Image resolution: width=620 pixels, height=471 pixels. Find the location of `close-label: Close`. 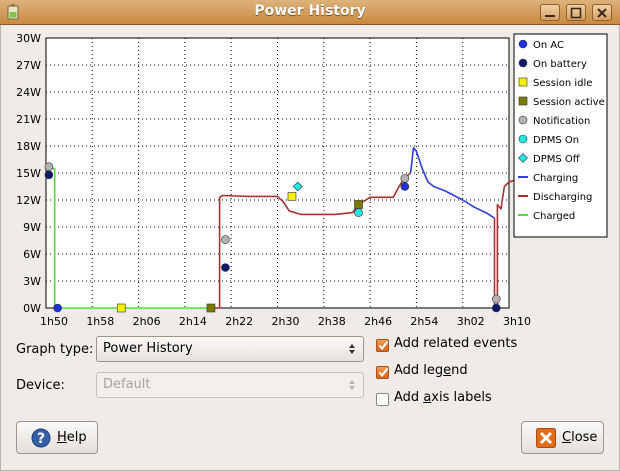

close-label: Close is located at coordinates (580, 437).